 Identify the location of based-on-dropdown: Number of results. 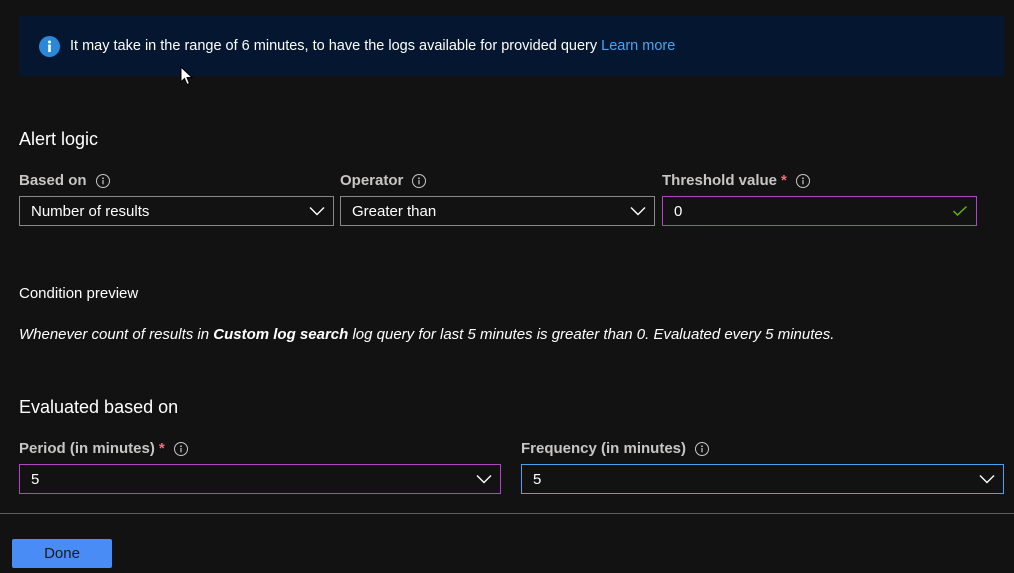
(176, 211).